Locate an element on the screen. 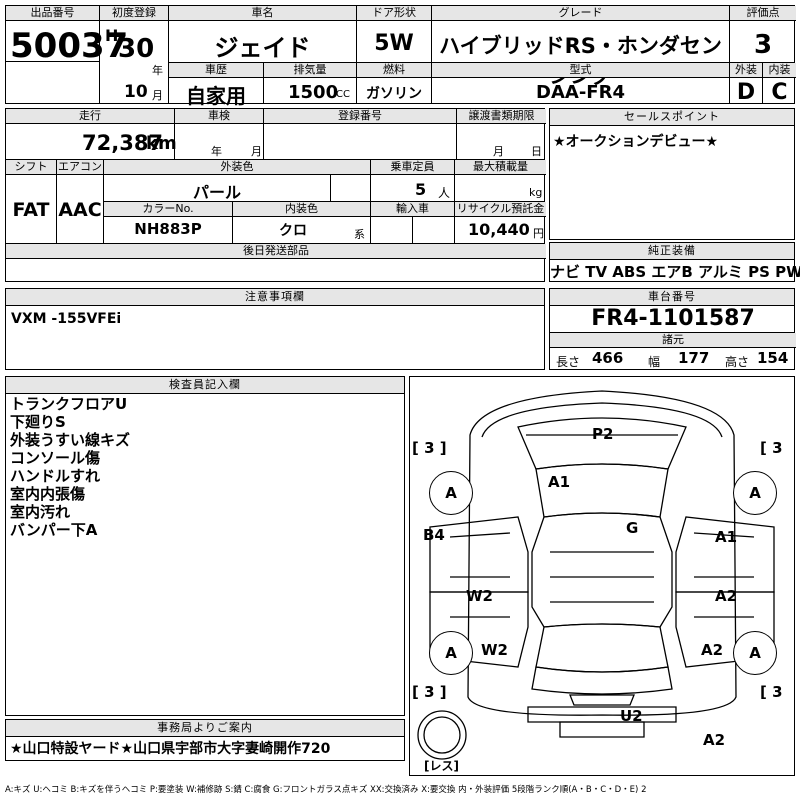  tread-rear-left: [ 3 ] is located at coordinates (429, 692).